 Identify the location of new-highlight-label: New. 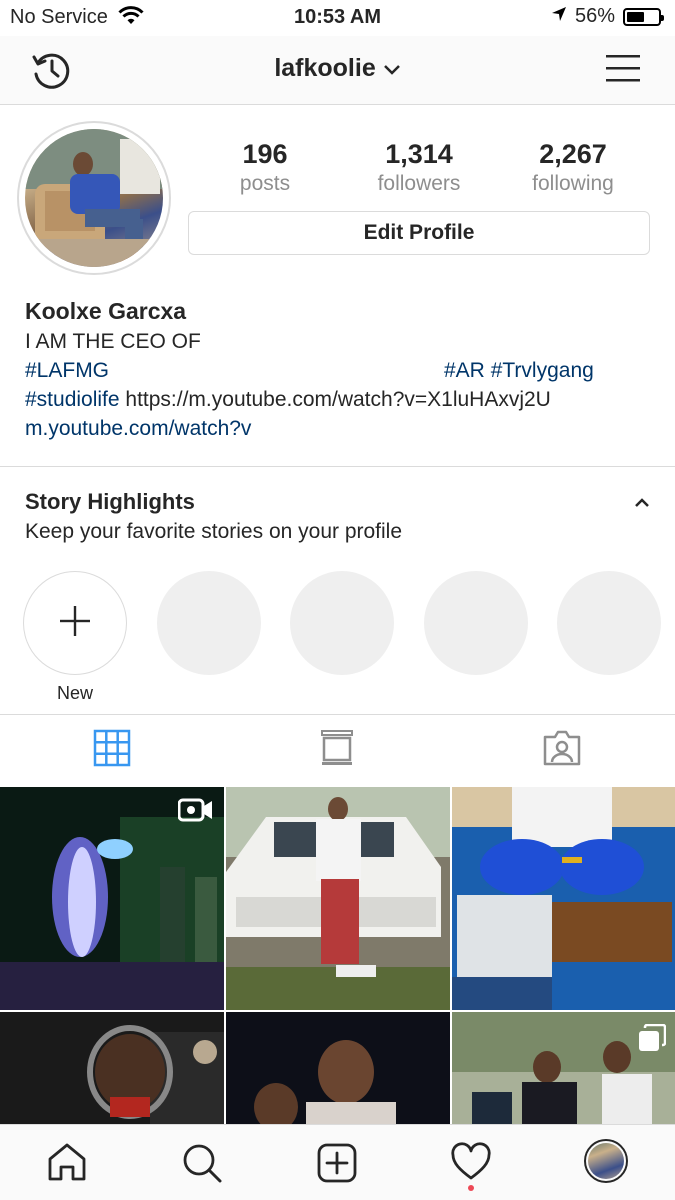
(74, 693).